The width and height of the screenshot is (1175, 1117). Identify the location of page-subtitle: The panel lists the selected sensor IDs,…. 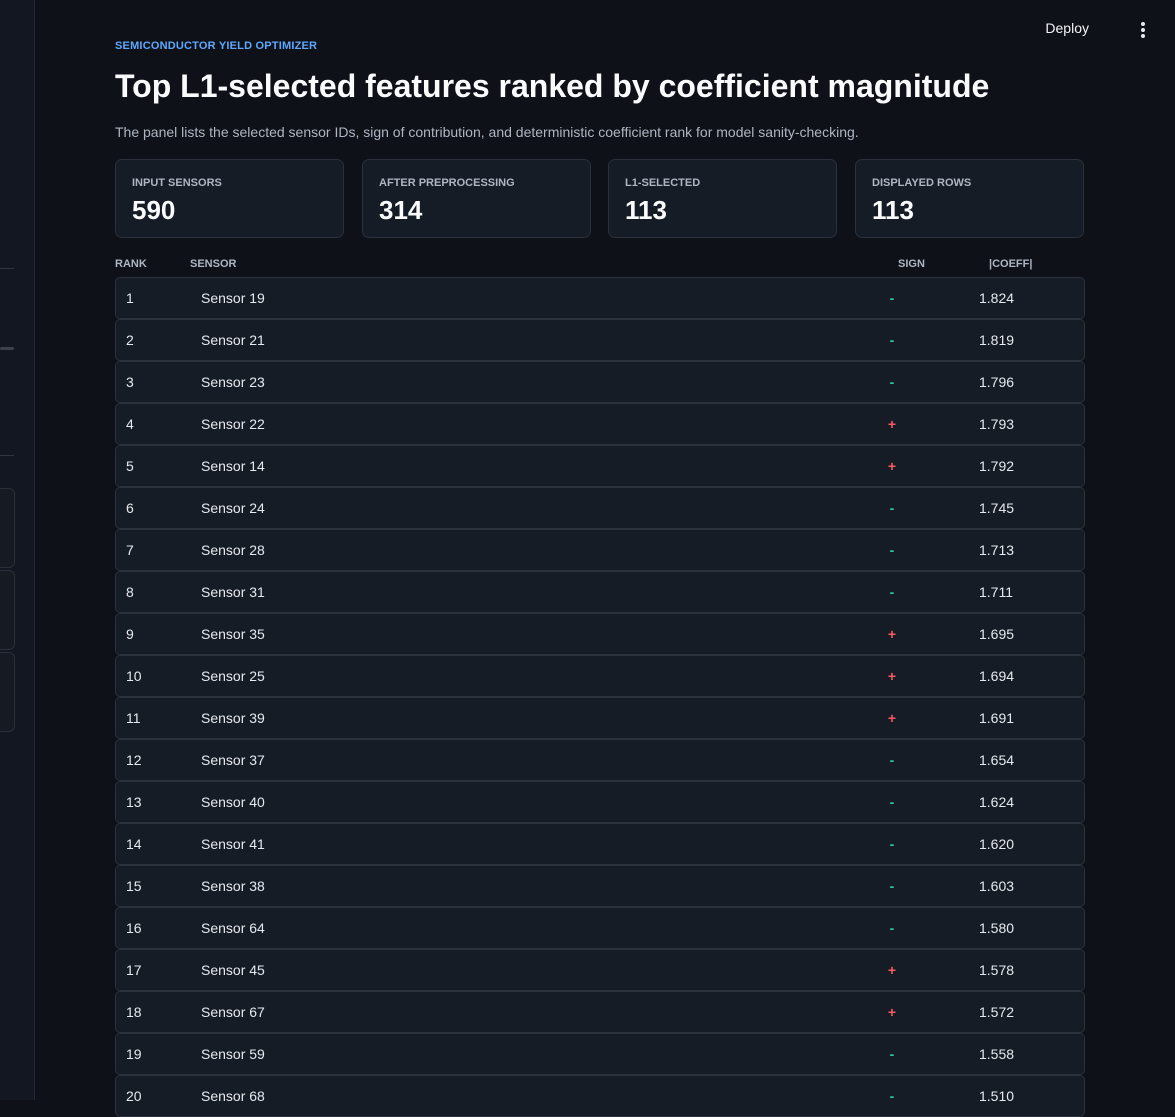
(487, 132).